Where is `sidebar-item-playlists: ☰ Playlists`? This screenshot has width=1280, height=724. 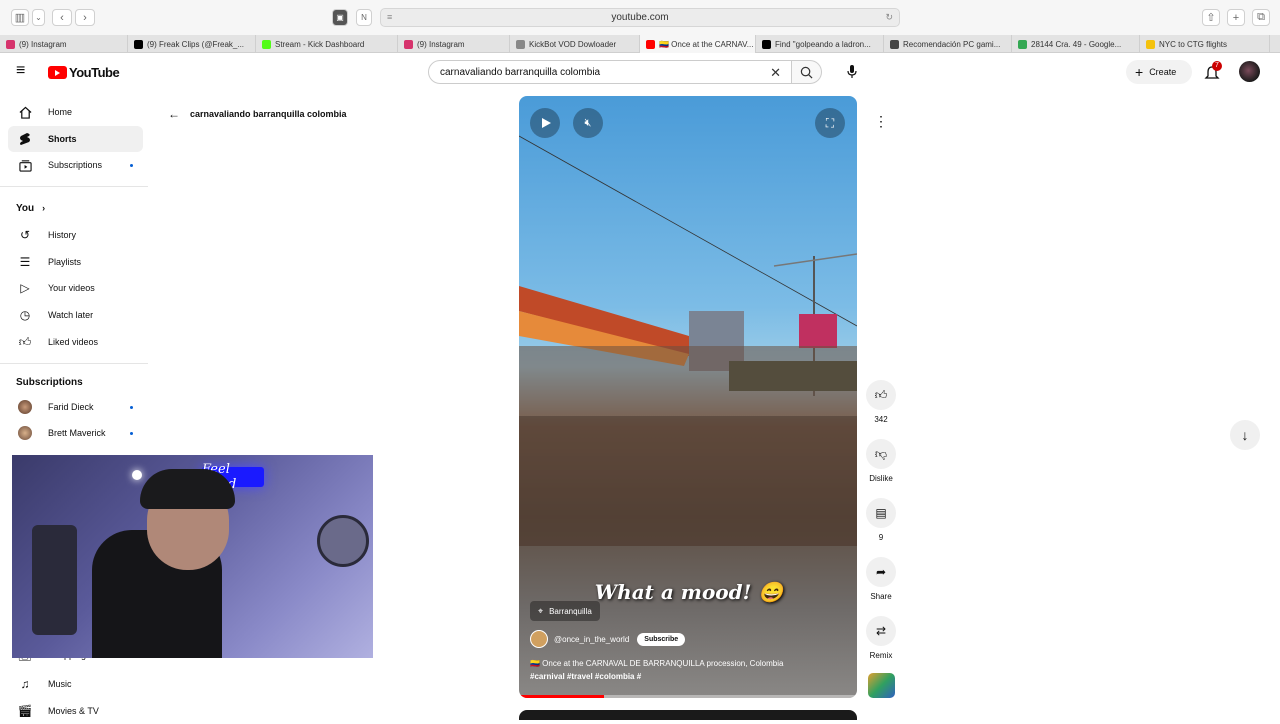
sidebar-item-playlists: ☰ Playlists is located at coordinates (75, 262).